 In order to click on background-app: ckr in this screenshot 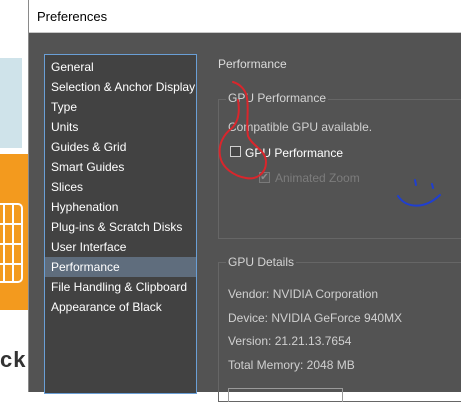, I will do `click(17, 196)`.